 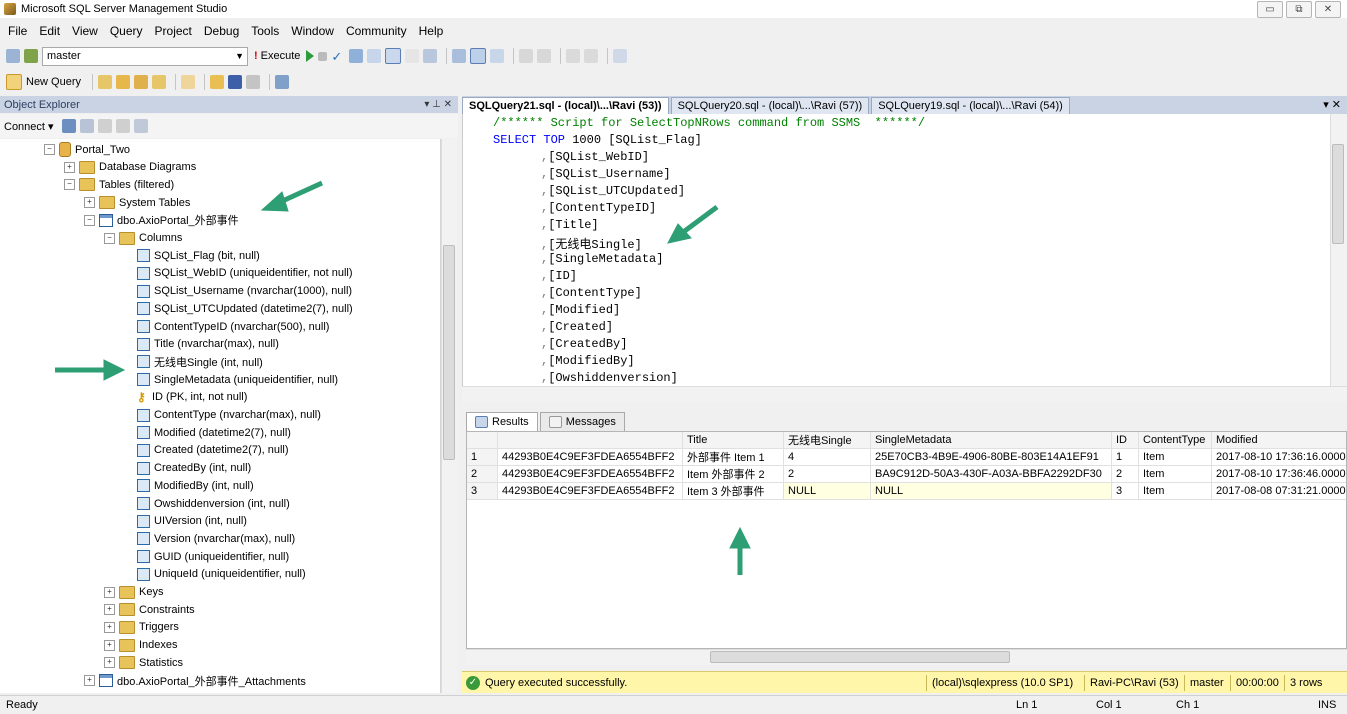 I want to click on arrow-to-results, so click(x=740, y=550).